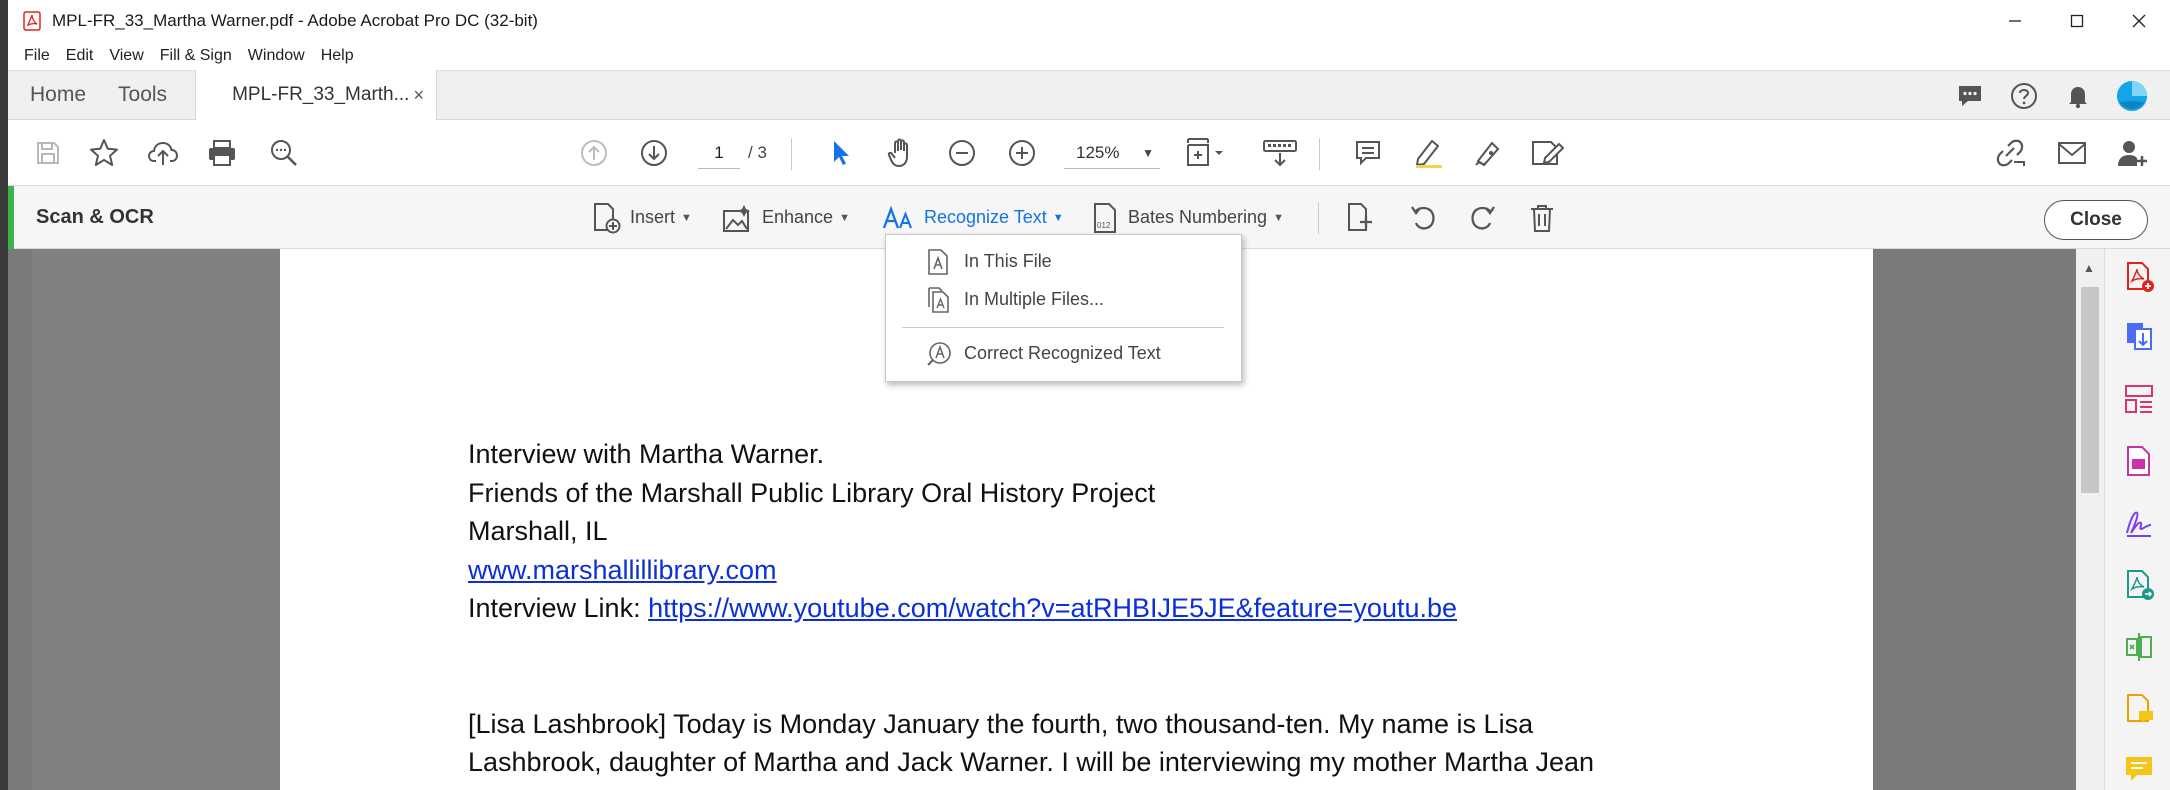 Image resolution: width=2170 pixels, height=790 pixels. I want to click on menu-bar: File Edit View Fill & Sign Window Help, so click(1089, 56).